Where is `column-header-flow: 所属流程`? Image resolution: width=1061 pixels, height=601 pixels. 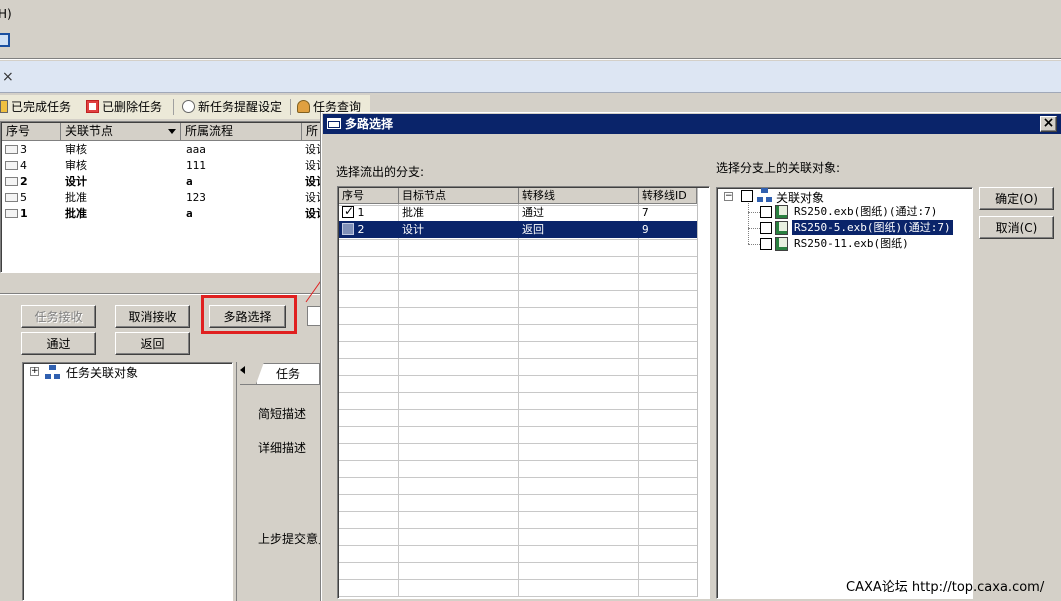
column-header-flow: 所属流程 is located at coordinates (241, 132).